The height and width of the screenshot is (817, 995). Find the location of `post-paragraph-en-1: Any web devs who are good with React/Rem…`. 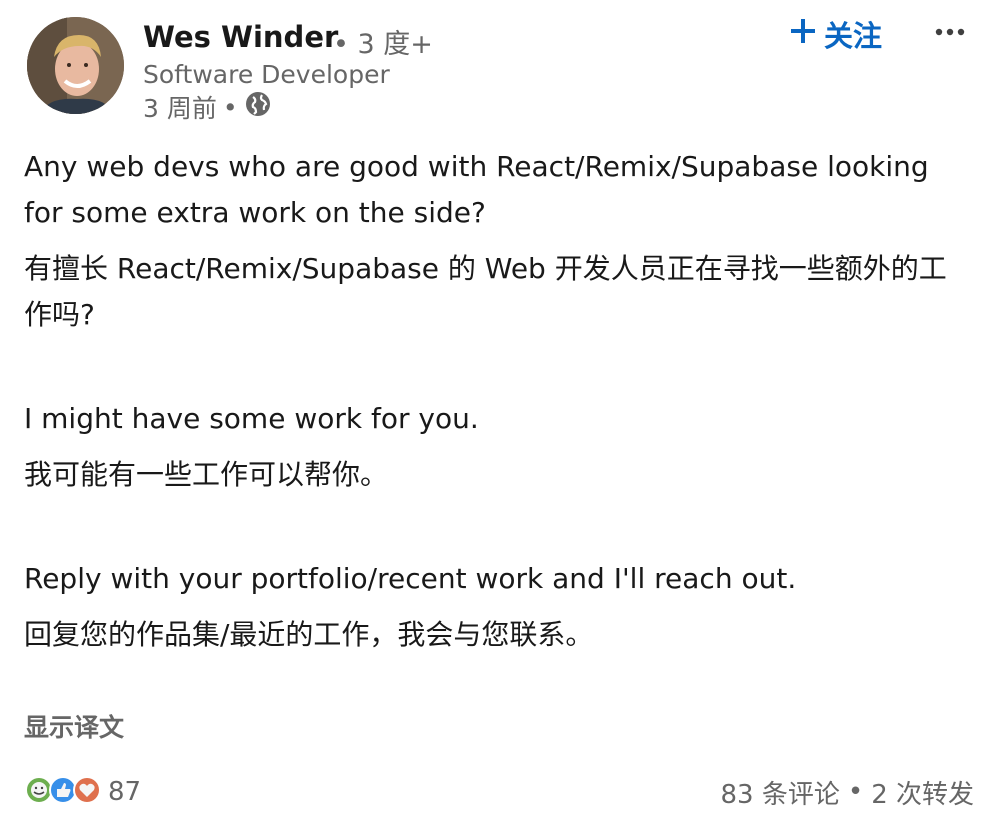

post-paragraph-en-1: Any web devs who are good with React/Rem… is located at coordinates (476, 189).